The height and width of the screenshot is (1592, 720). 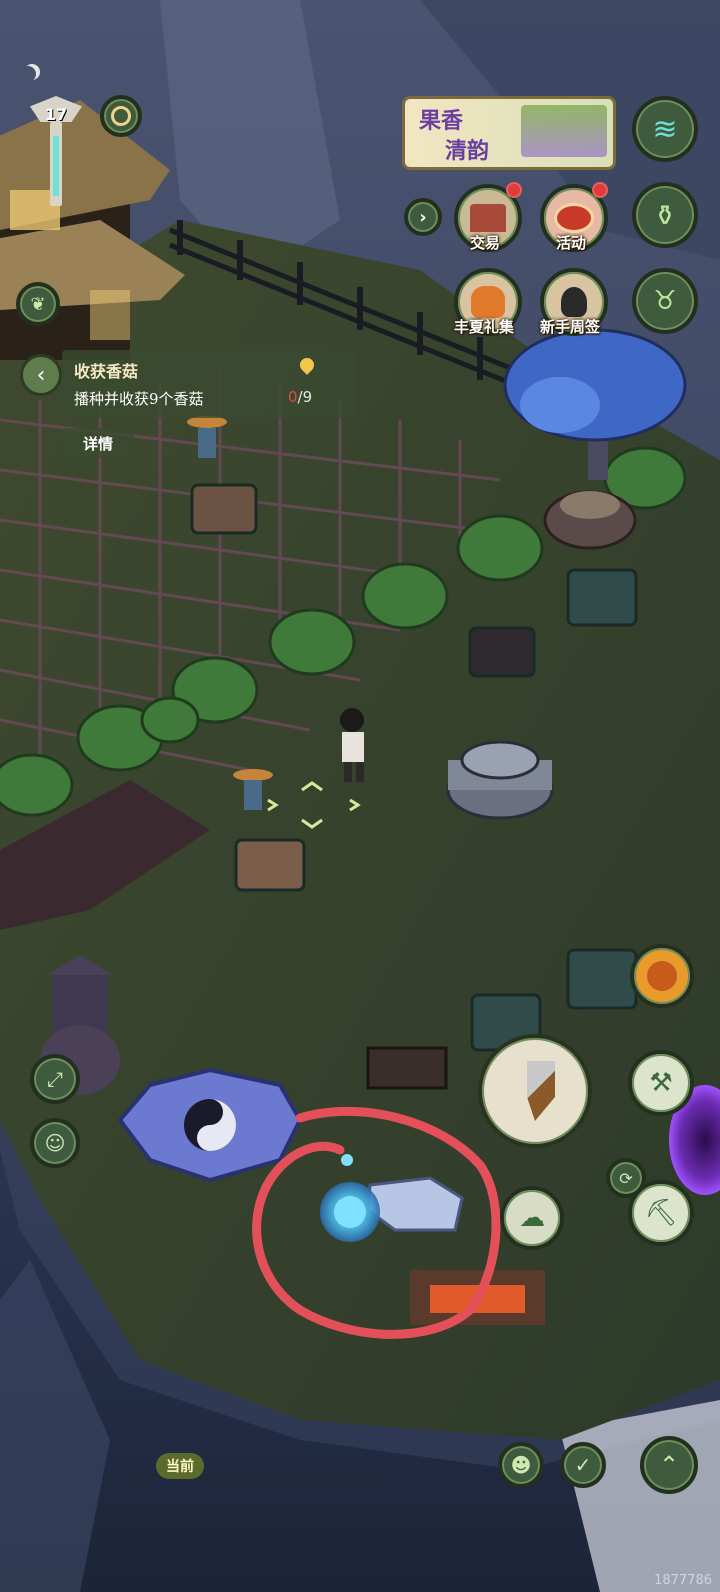 What do you see at coordinates (307, 365) in the screenshot?
I see `location-pin-icon` at bounding box center [307, 365].